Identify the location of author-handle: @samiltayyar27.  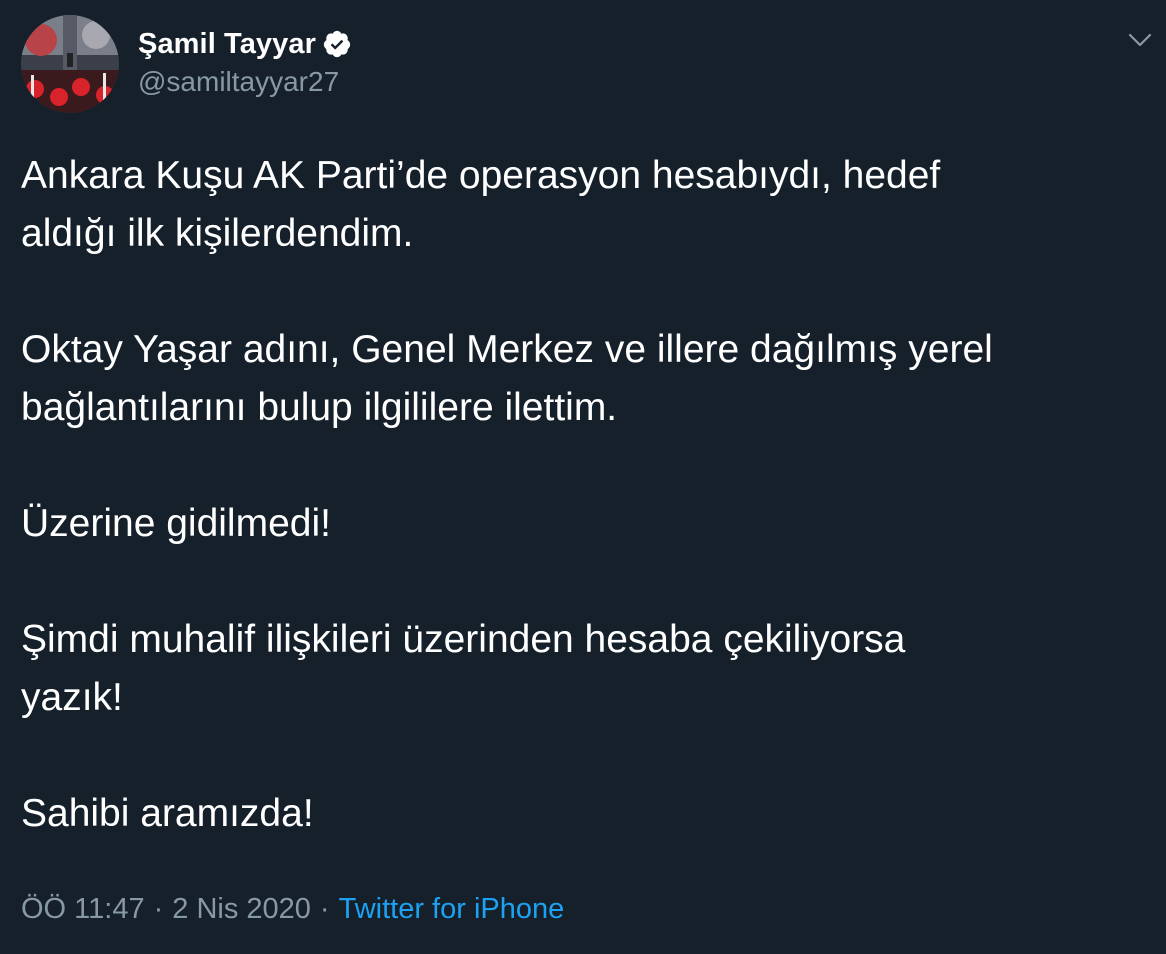
(238, 82).